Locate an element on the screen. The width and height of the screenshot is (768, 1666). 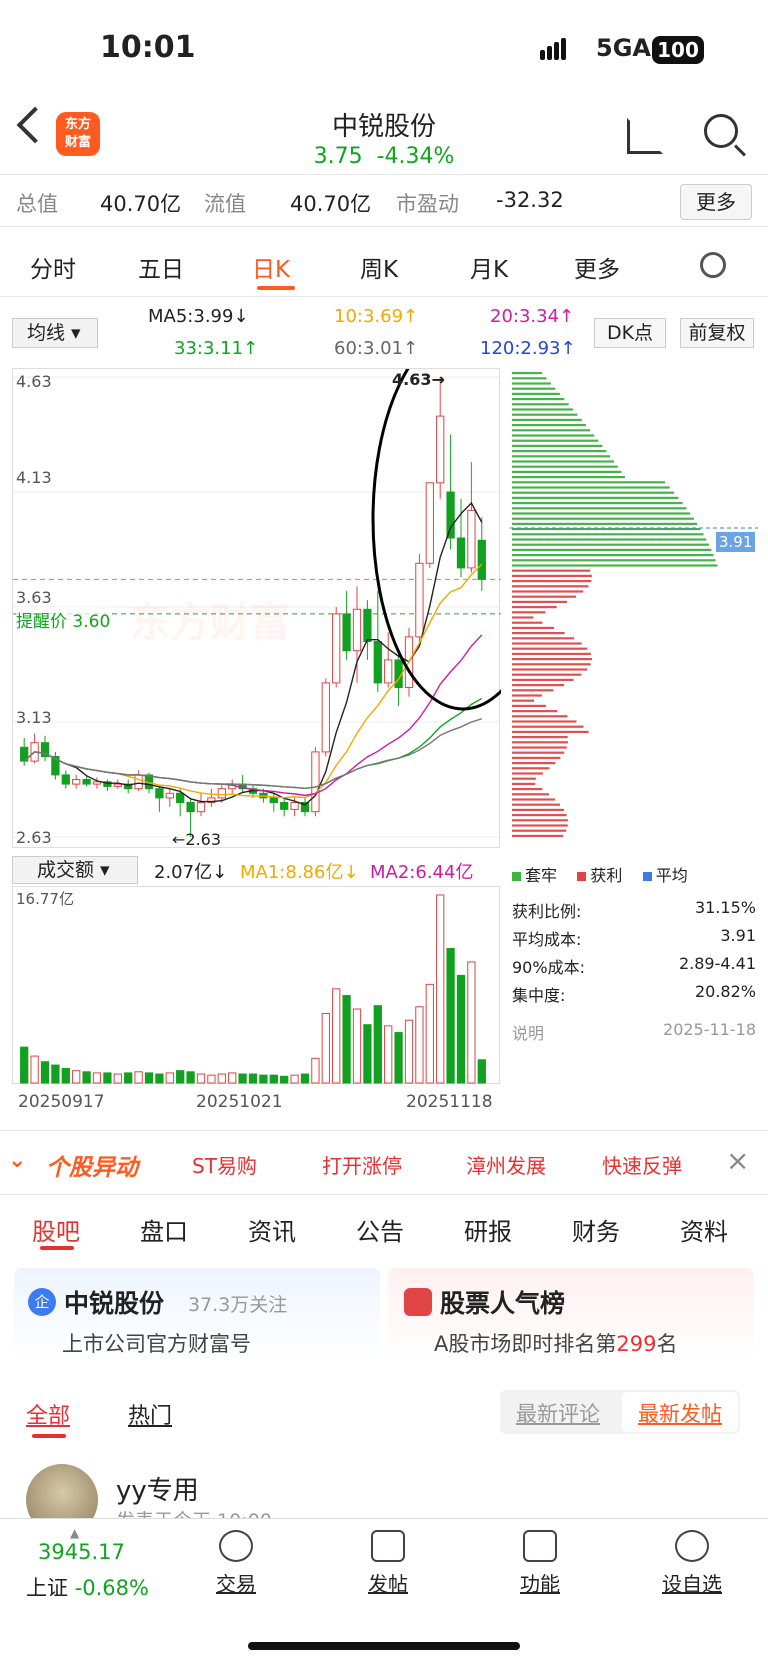
legend-average: 平均 is located at coordinates (671, 875).